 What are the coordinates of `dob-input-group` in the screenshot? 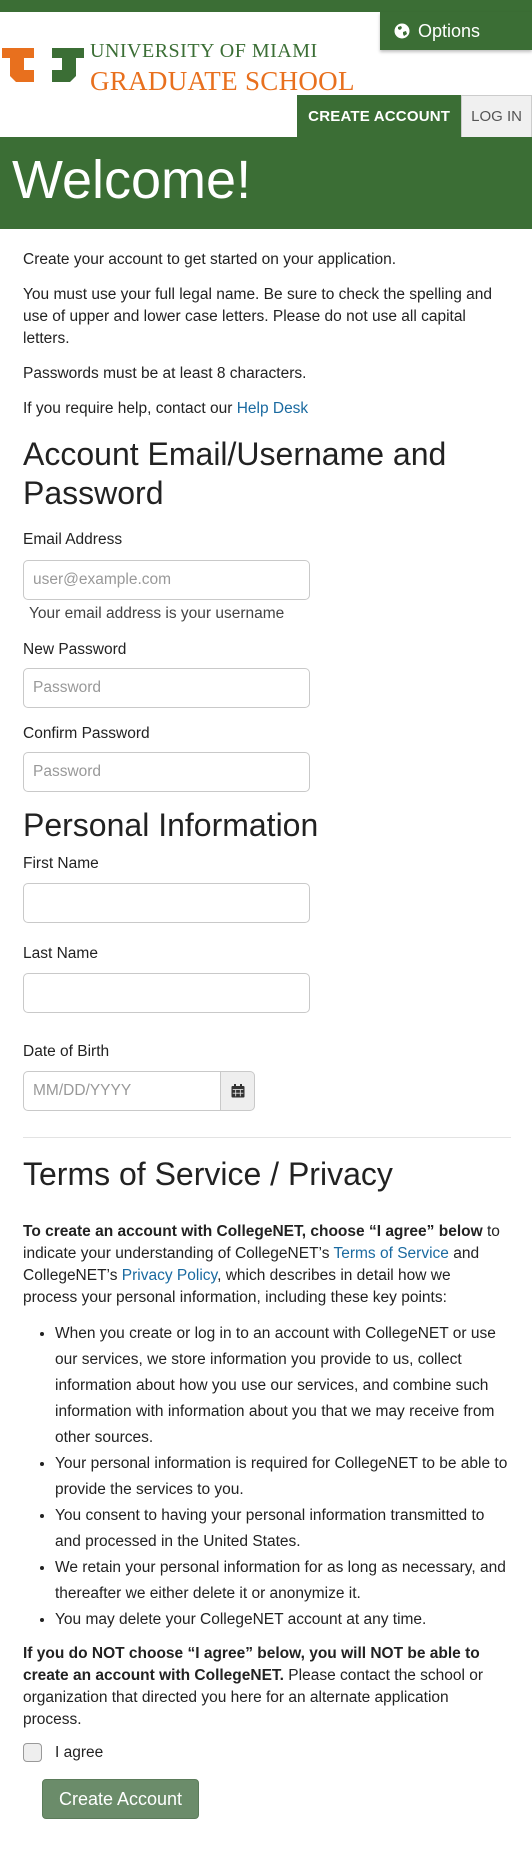 It's located at (139, 1091).